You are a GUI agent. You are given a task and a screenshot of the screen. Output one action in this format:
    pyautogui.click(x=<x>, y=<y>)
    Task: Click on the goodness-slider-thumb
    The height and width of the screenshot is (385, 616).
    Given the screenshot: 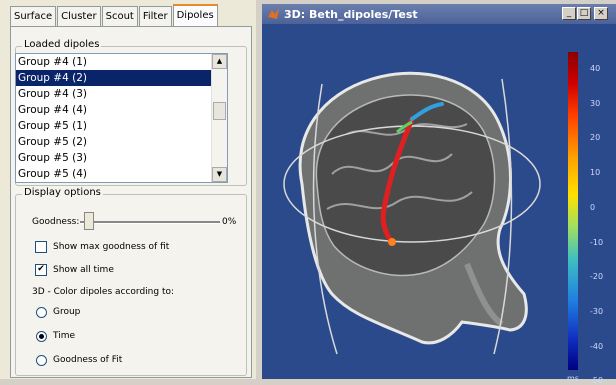 What is the action you would take?
    pyautogui.click(x=89, y=221)
    